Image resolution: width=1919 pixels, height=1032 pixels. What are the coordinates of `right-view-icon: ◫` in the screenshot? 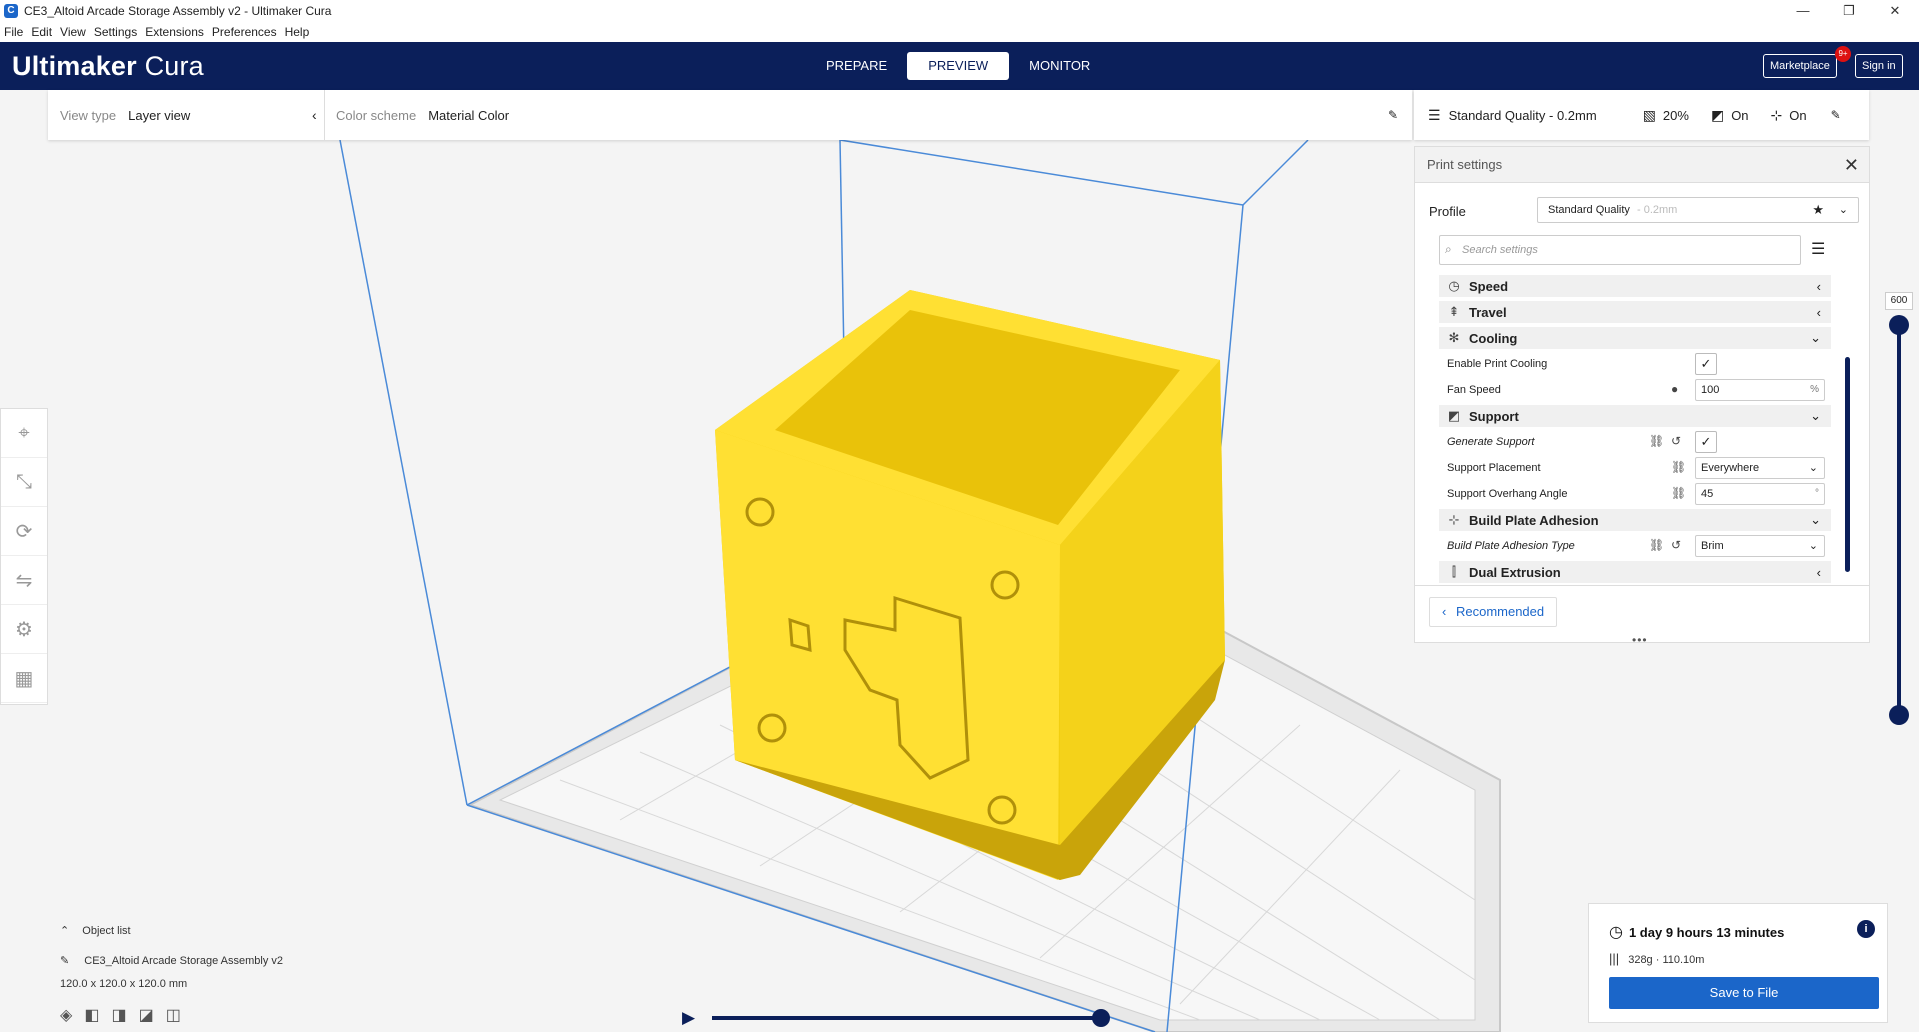 It's located at (173, 1015).